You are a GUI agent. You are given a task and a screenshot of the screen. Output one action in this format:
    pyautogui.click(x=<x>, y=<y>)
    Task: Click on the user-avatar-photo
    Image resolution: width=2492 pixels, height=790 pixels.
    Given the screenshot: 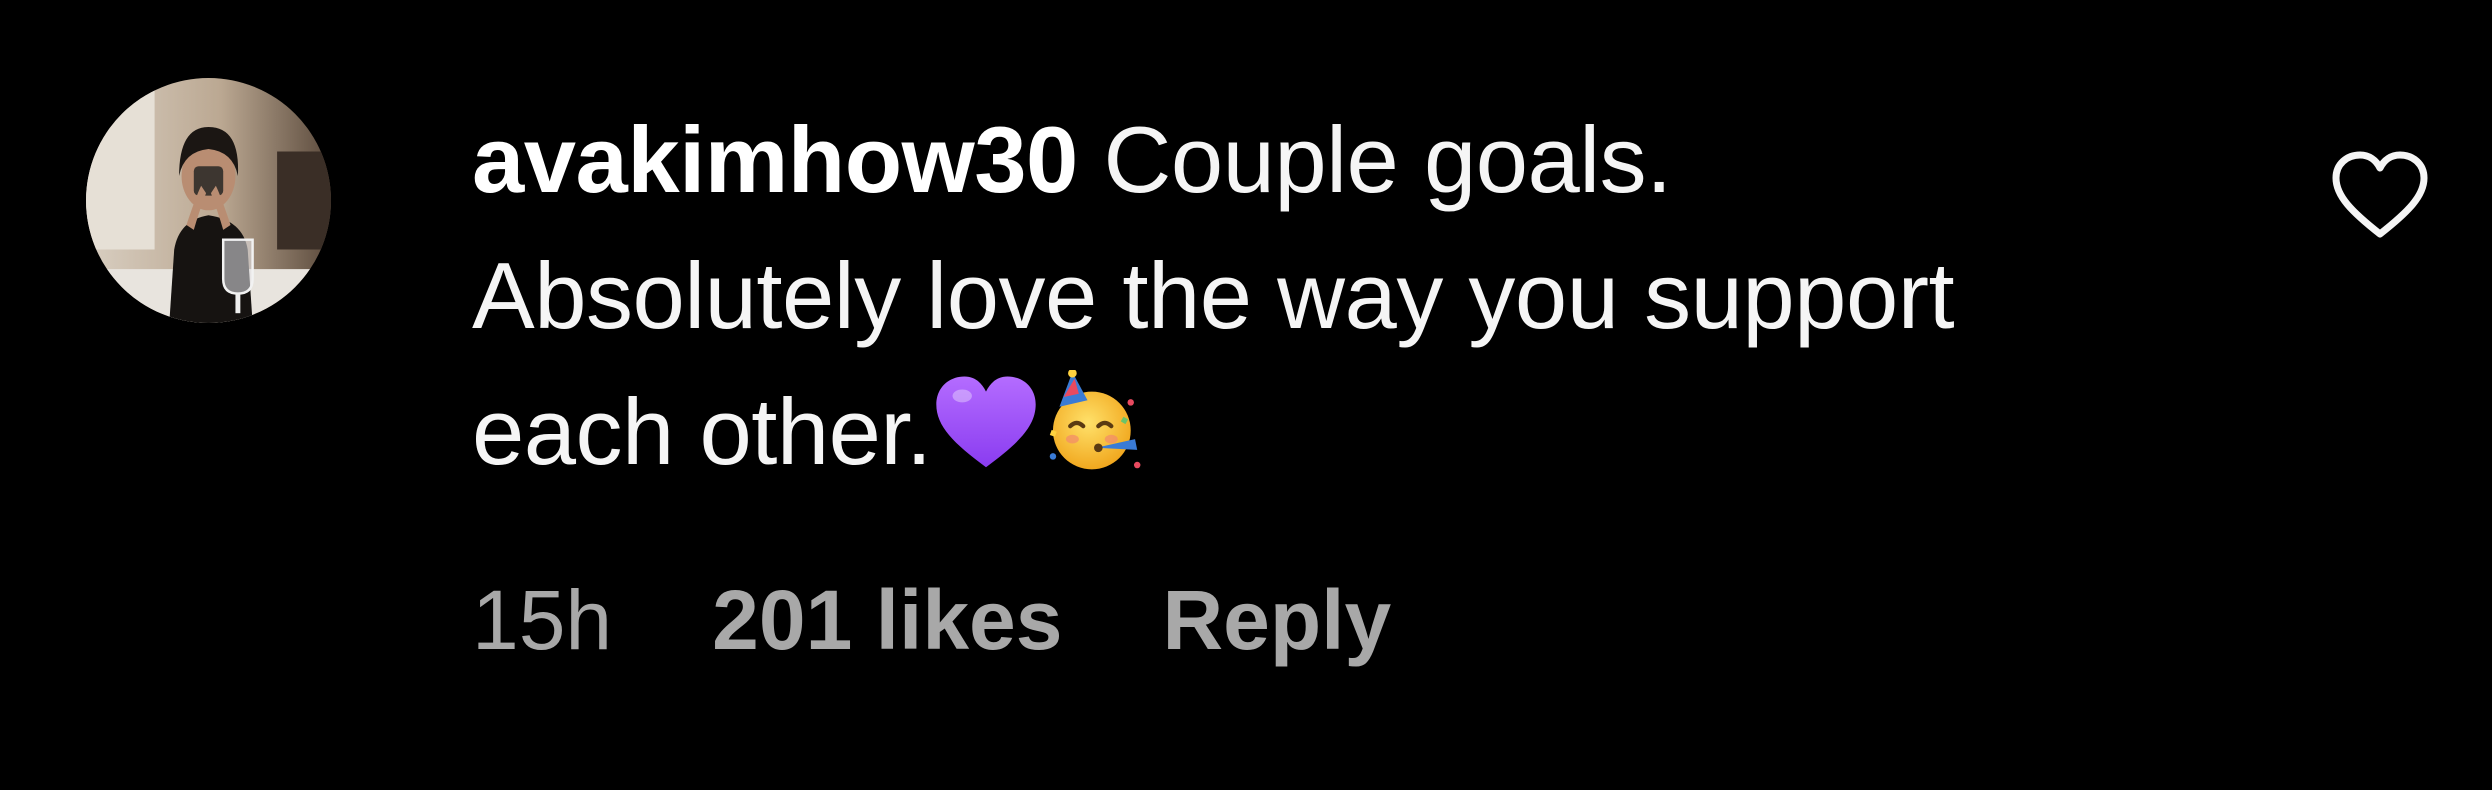 What is the action you would take?
    pyautogui.click(x=208, y=200)
    